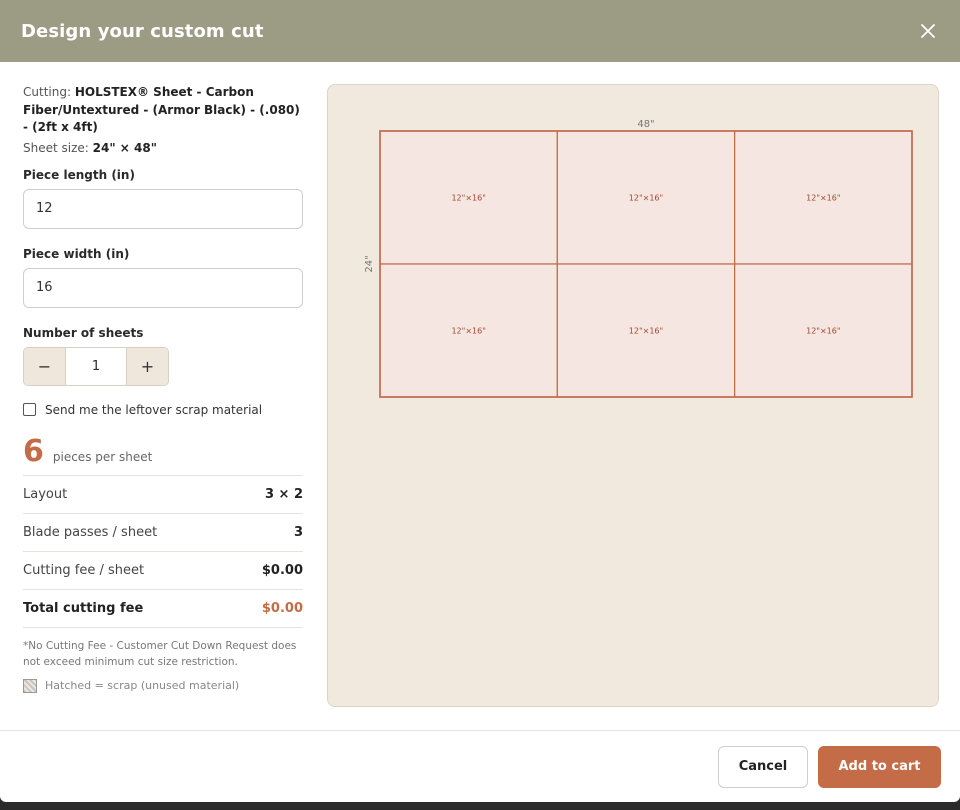  What do you see at coordinates (163, 208) in the screenshot?
I see `piece-length-input` at bounding box center [163, 208].